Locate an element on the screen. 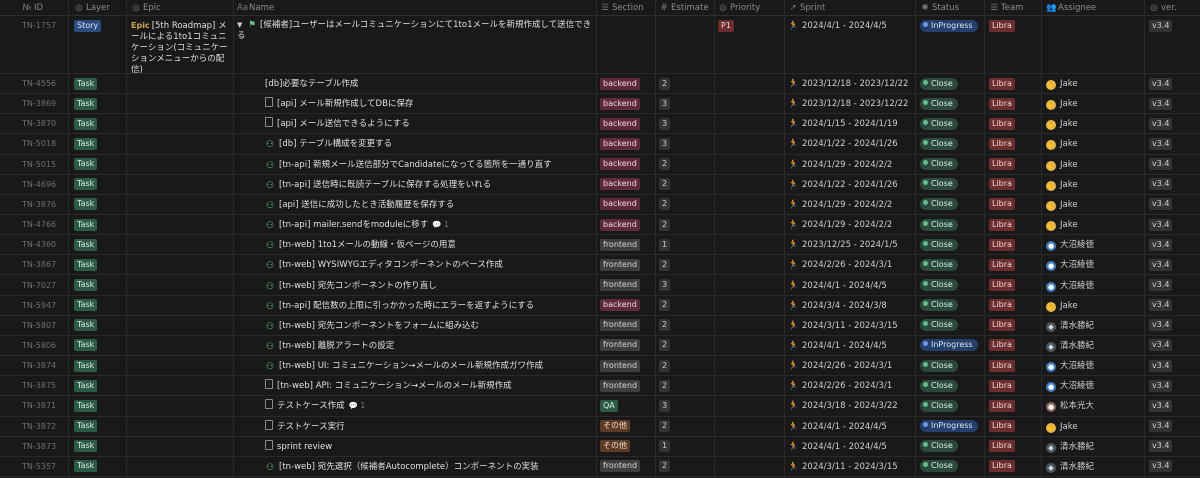 Image resolution: width=1200 pixels, height=478 pixels. column-header-section: ☰ Section is located at coordinates (626, 8).